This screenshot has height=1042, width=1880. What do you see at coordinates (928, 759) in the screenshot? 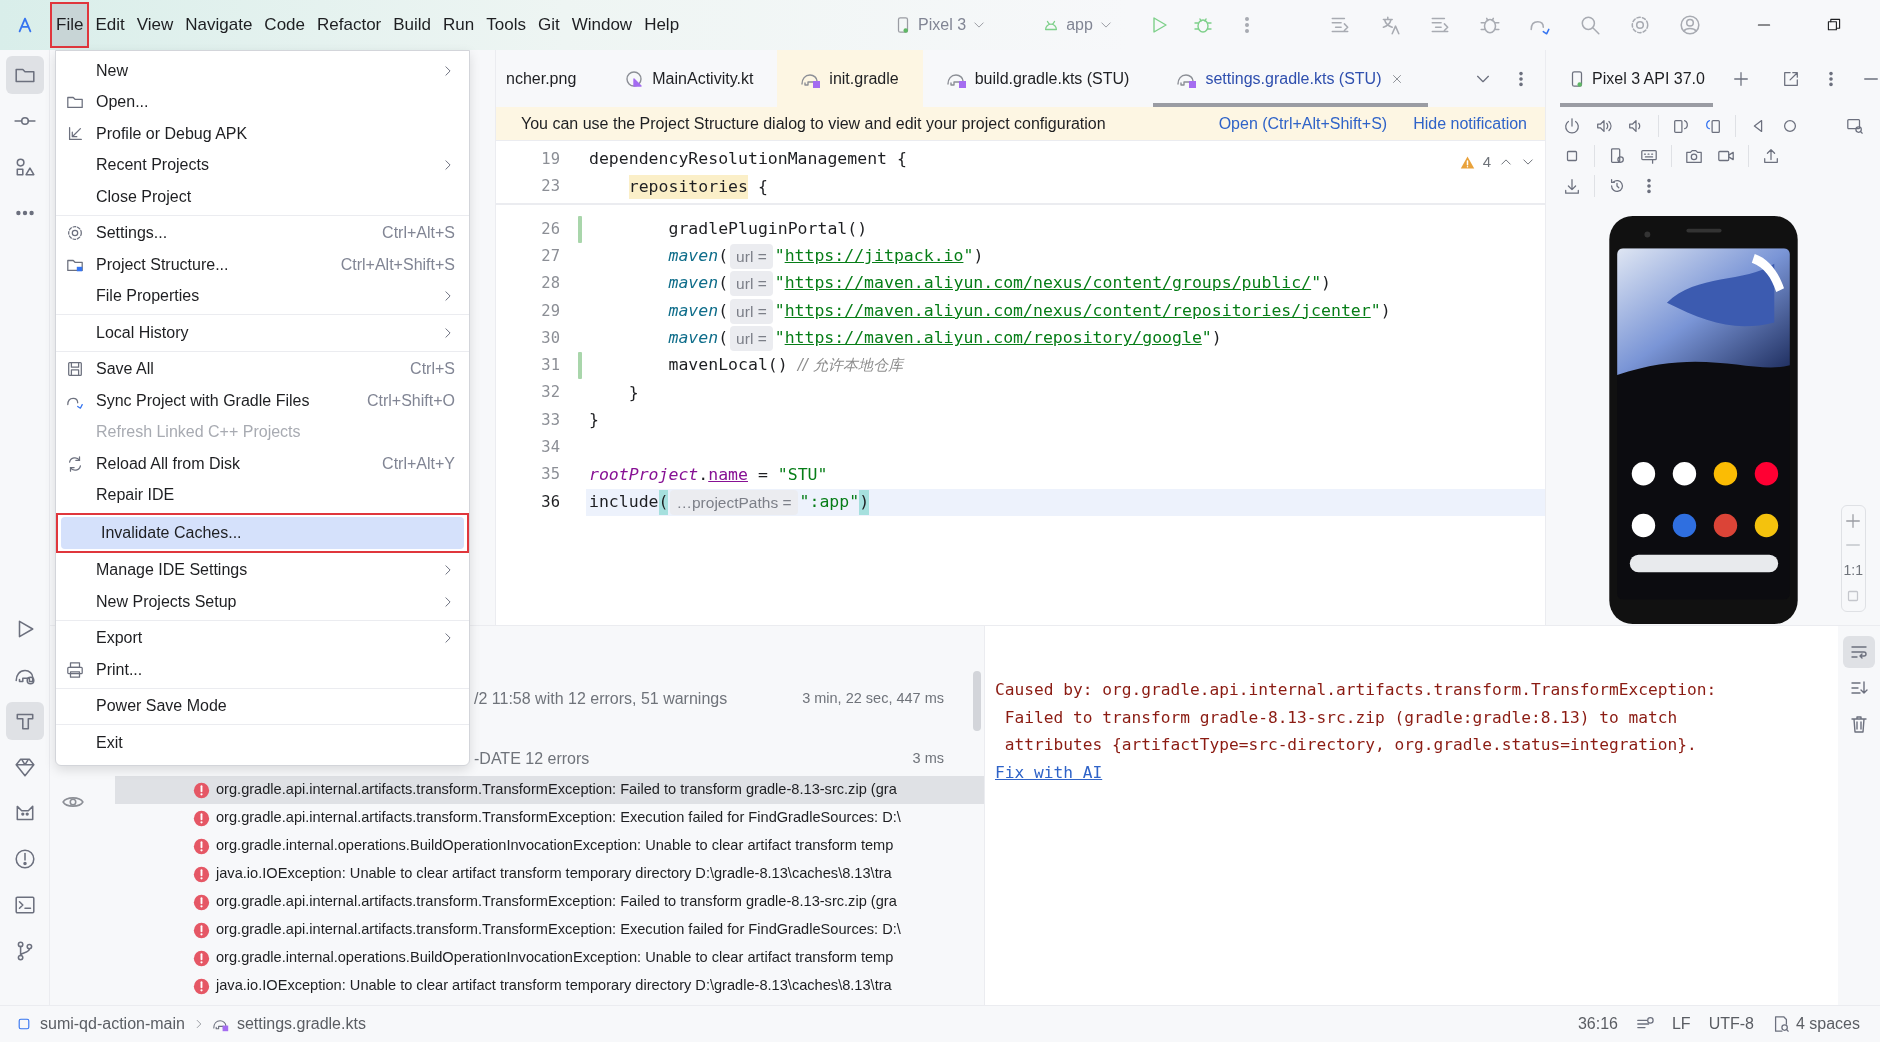
I see `build-duration: 3 ms` at bounding box center [928, 759].